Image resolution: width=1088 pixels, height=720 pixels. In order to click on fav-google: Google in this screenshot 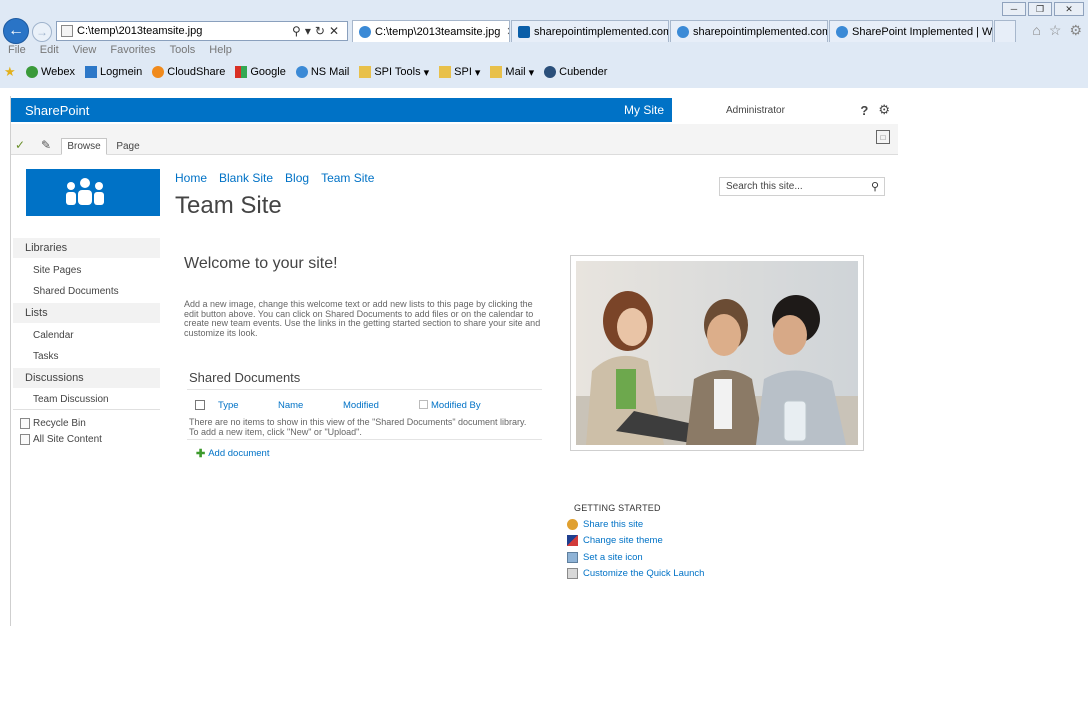, I will do `click(260, 72)`.